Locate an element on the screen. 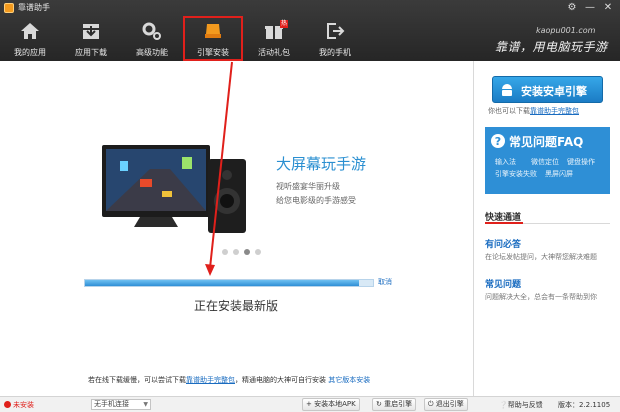 This screenshot has width=620, height=412. faq-link: 黑屏闪屏 is located at coordinates (561, 174).